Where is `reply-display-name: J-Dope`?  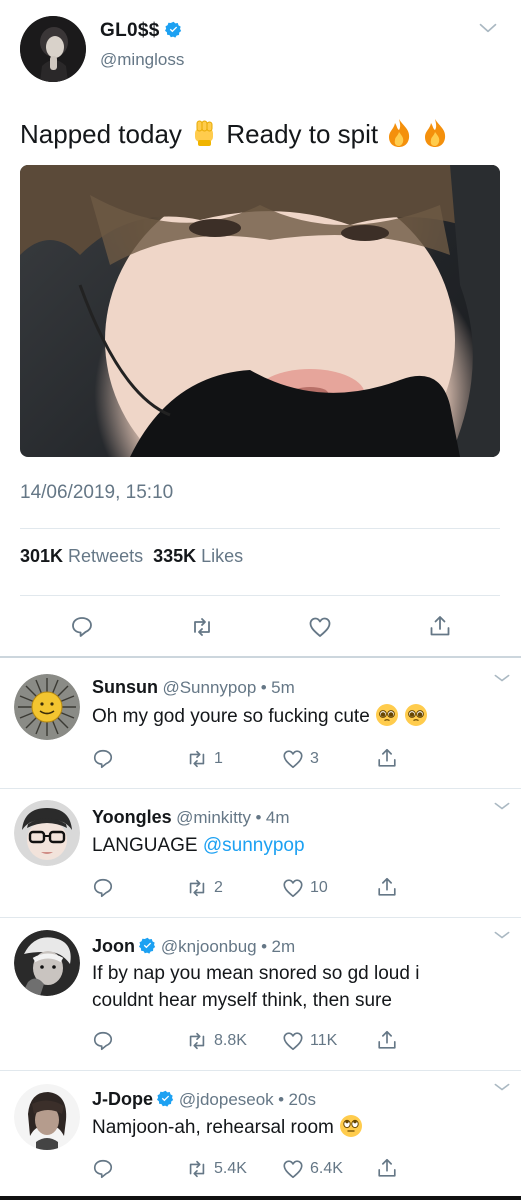 reply-display-name: J-Dope is located at coordinates (122, 1099).